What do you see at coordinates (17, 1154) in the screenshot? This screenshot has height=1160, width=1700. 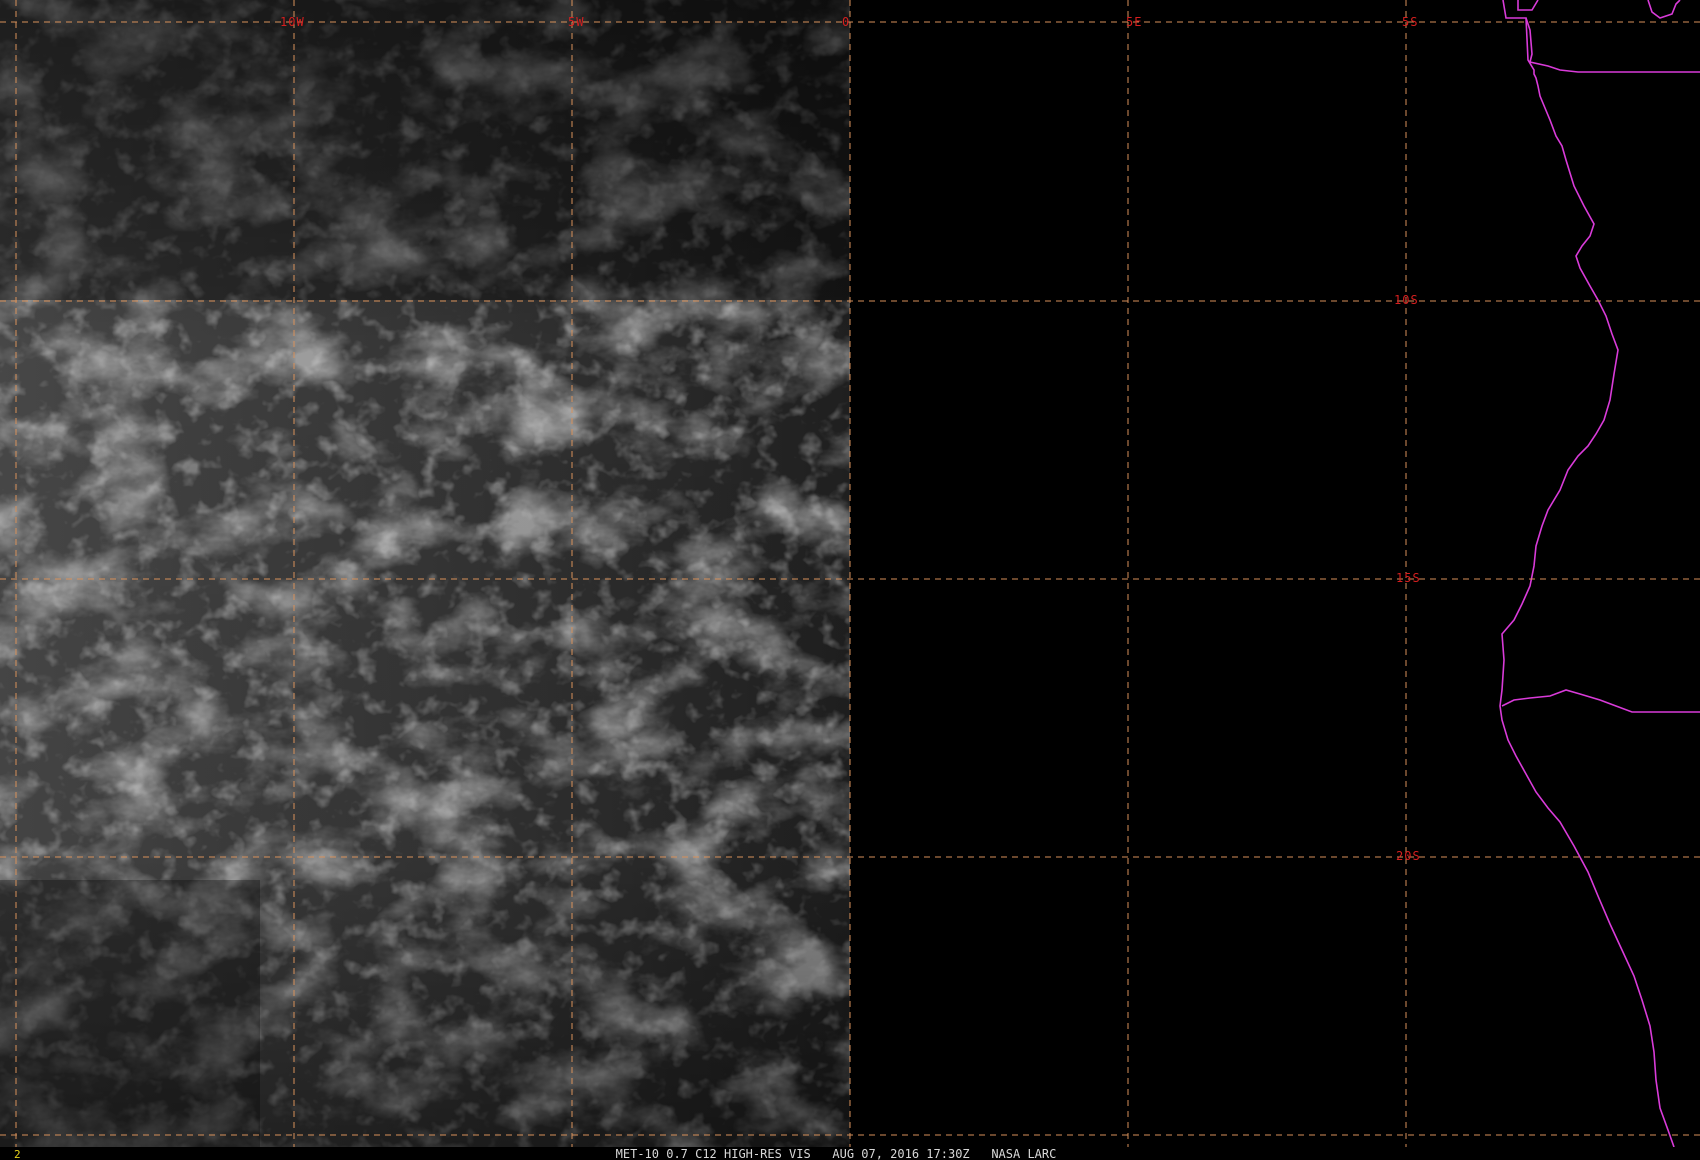 I see `frame-number: 2` at bounding box center [17, 1154].